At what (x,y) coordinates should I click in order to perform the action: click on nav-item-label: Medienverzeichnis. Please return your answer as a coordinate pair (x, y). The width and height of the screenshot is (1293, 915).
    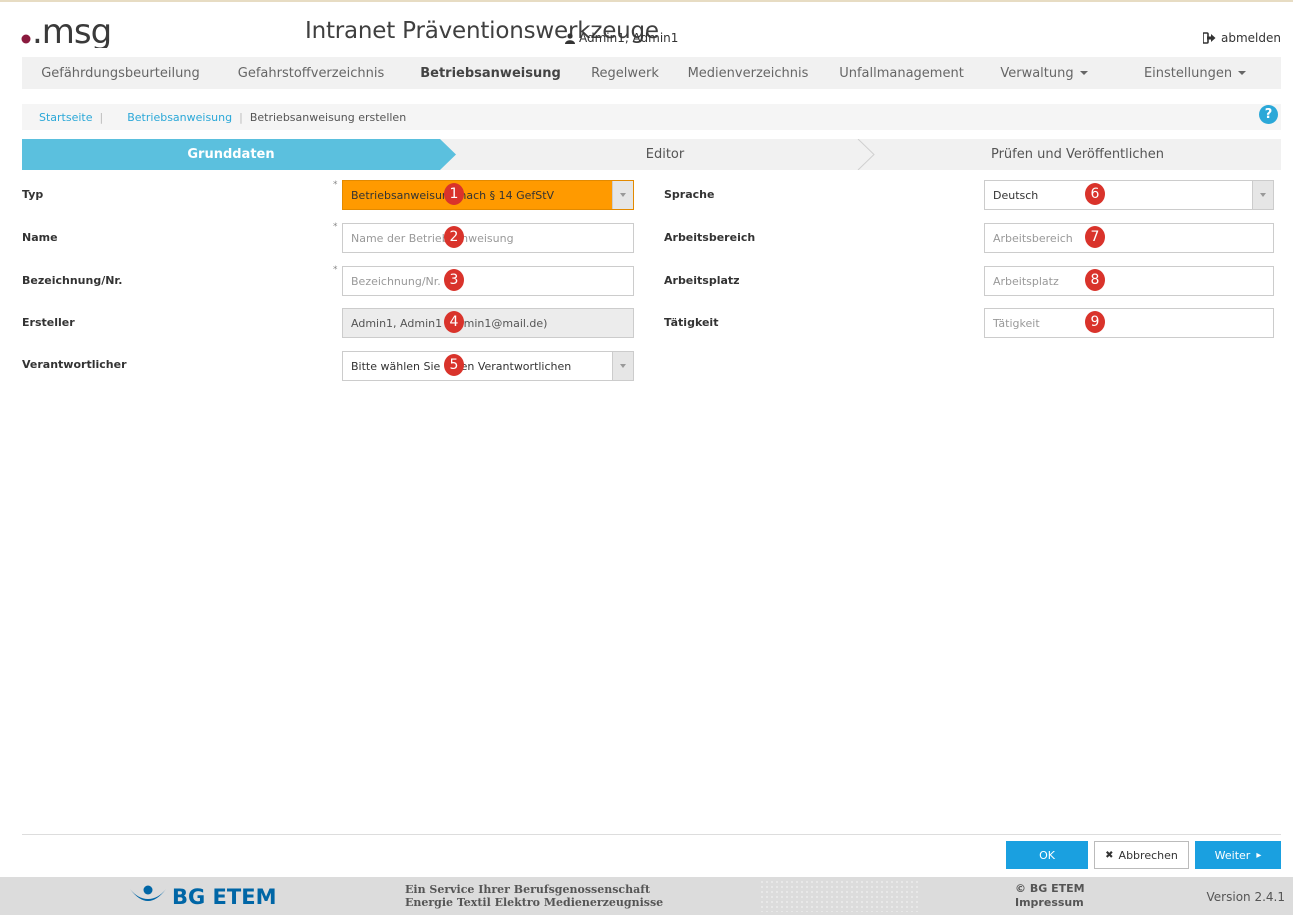
    Looking at the image, I should click on (748, 73).